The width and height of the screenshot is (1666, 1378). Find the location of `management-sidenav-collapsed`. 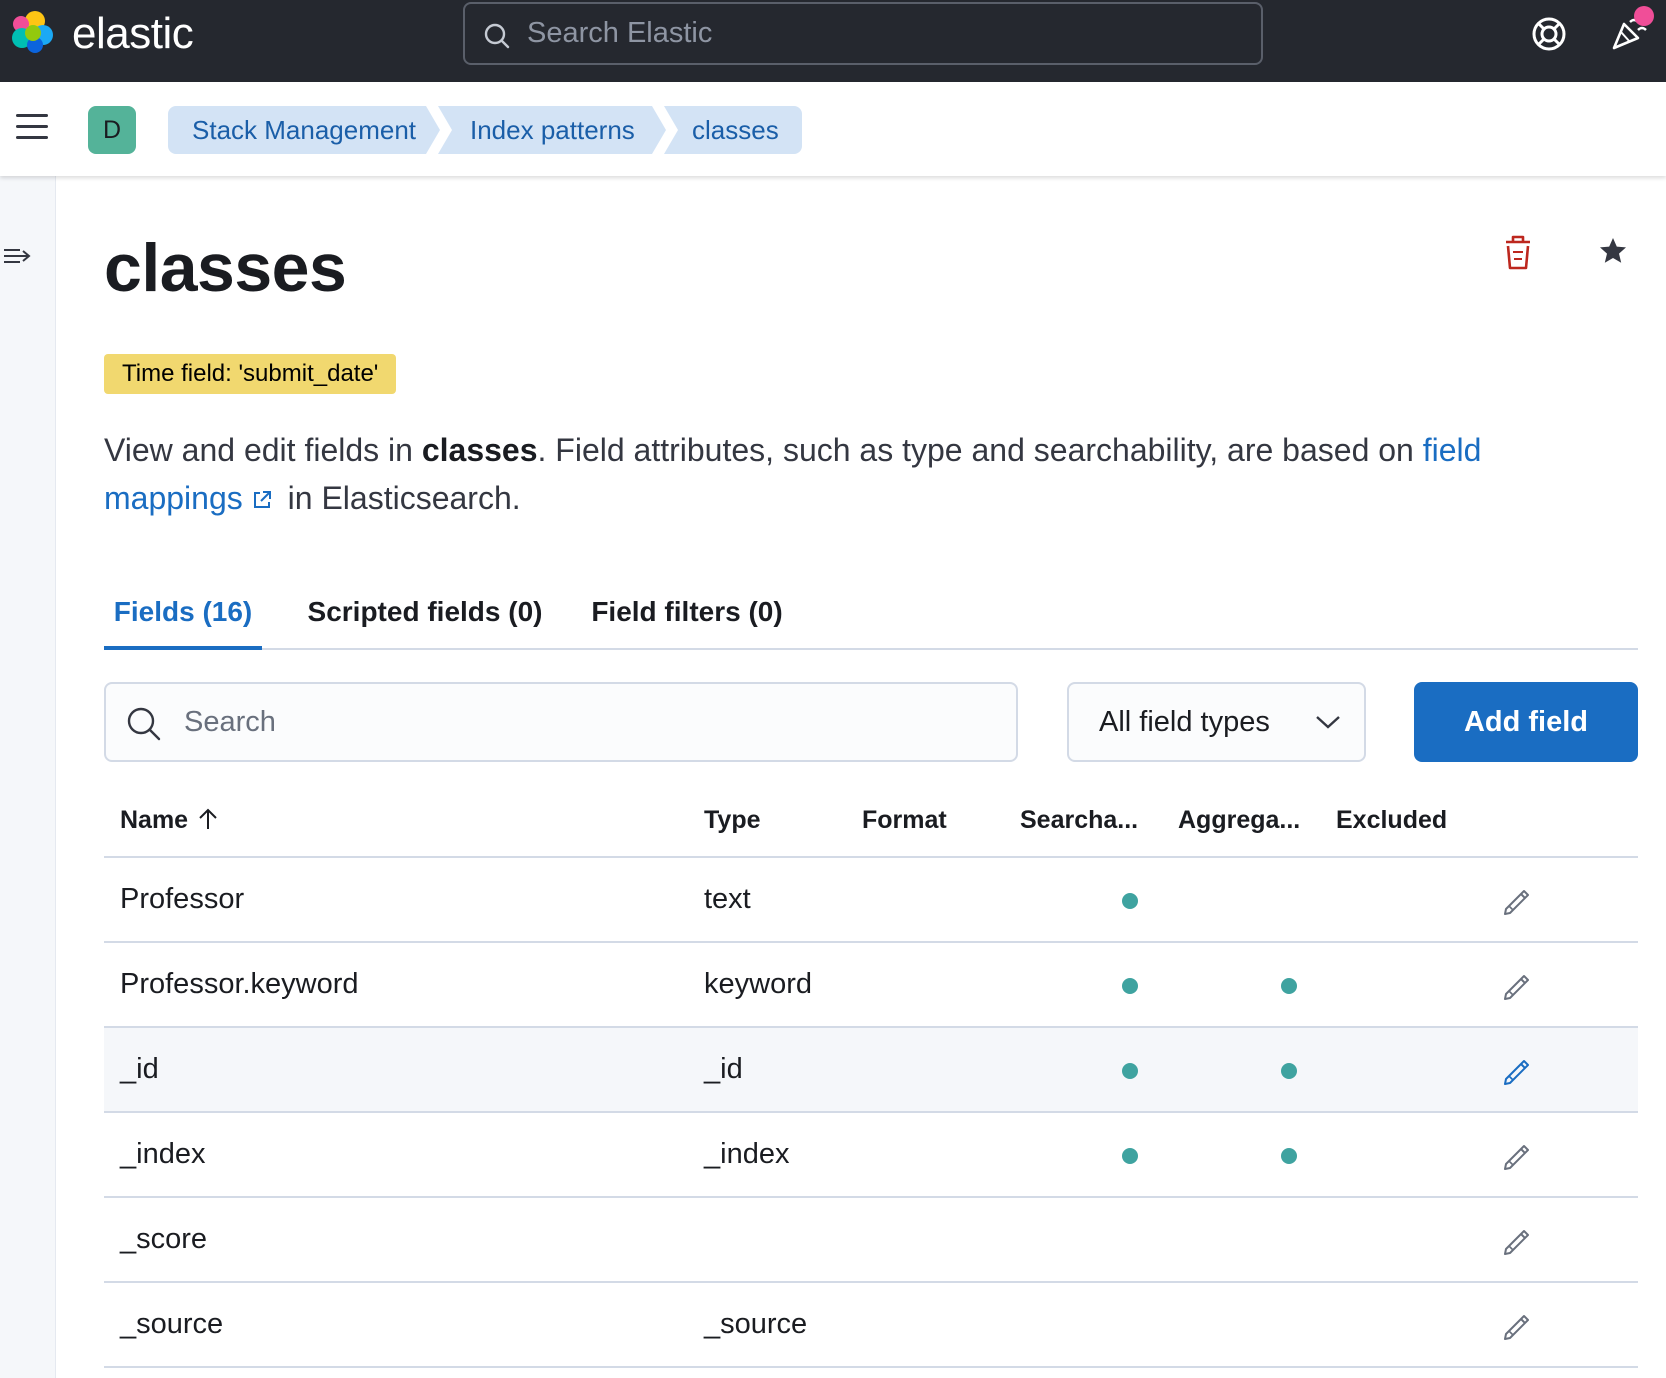

management-sidenav-collapsed is located at coordinates (28, 777).